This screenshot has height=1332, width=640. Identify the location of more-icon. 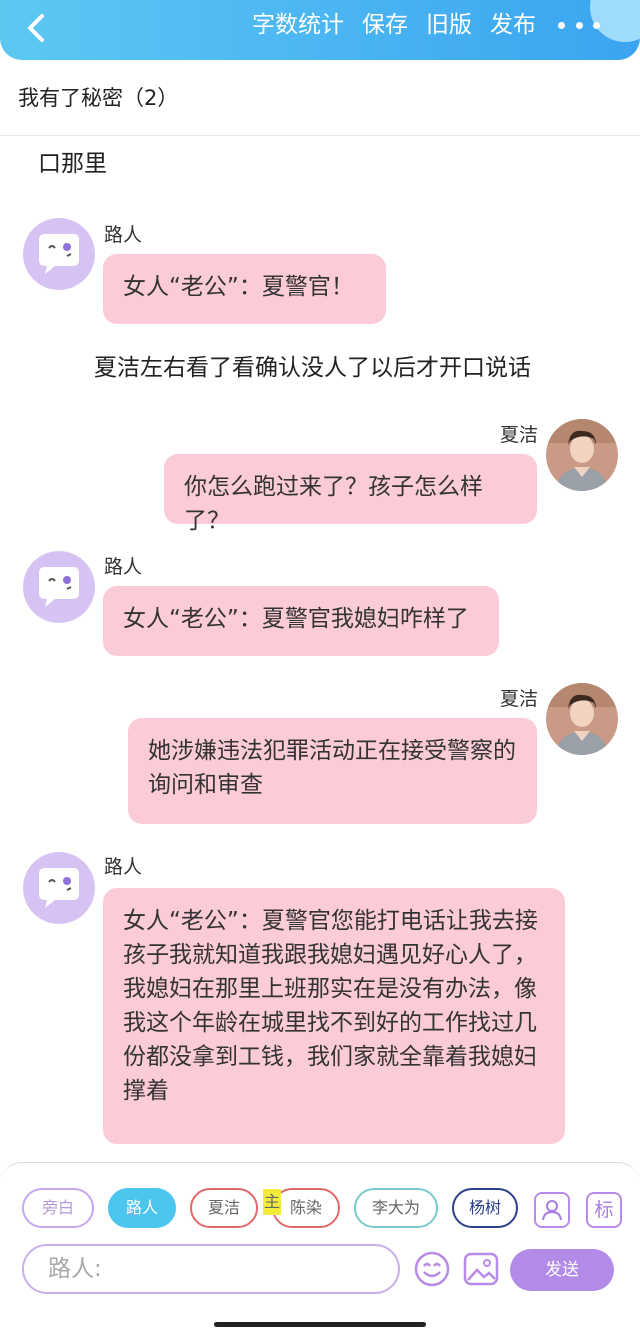
(579, 25).